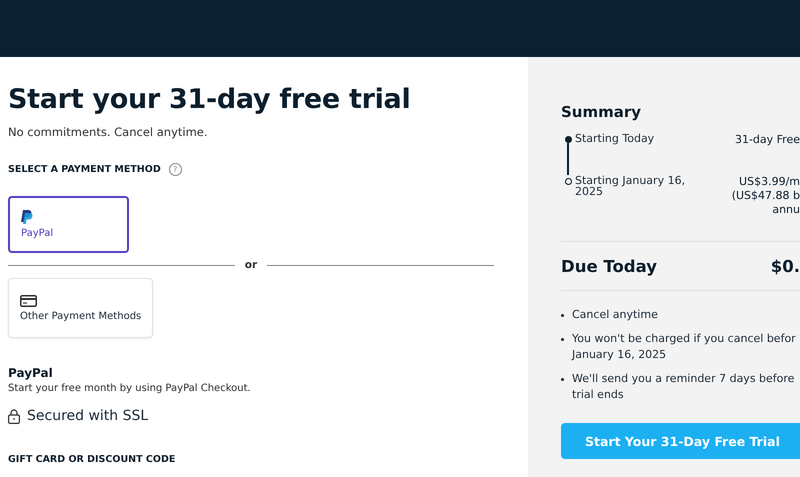 This screenshot has width=800, height=477. Describe the element at coordinates (766, 196) in the screenshot. I see `timeline-value: (US$47.88 b` at that location.